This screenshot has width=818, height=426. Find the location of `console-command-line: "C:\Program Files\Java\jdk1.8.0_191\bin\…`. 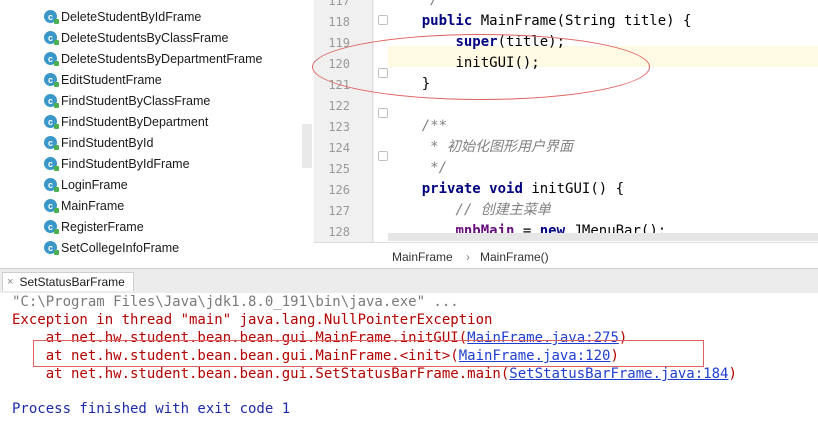

console-command-line: "C:\Program Files\Java\jdk1.8.0_191\bin\… is located at coordinates (235, 302).